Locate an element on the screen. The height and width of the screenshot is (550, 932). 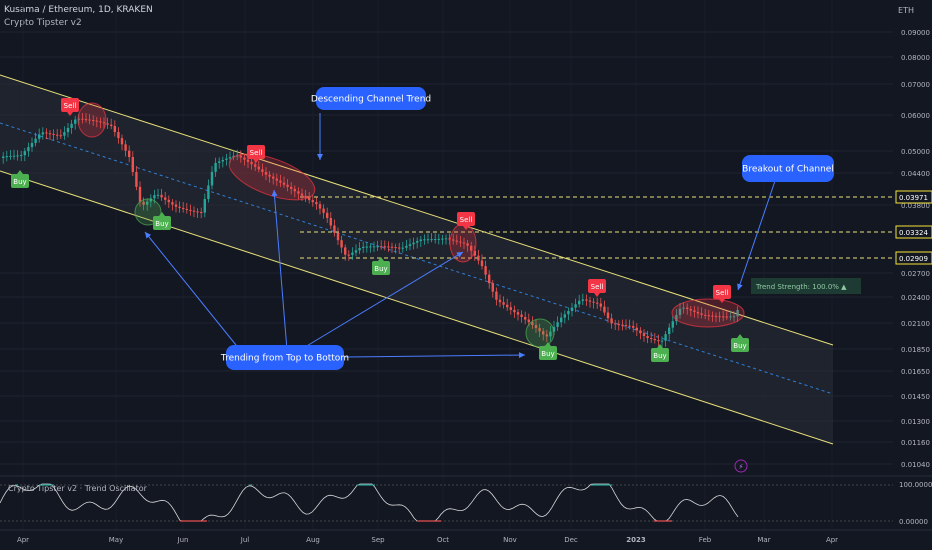
price-tick-label: 0.08000 is located at coordinates (915, 58).